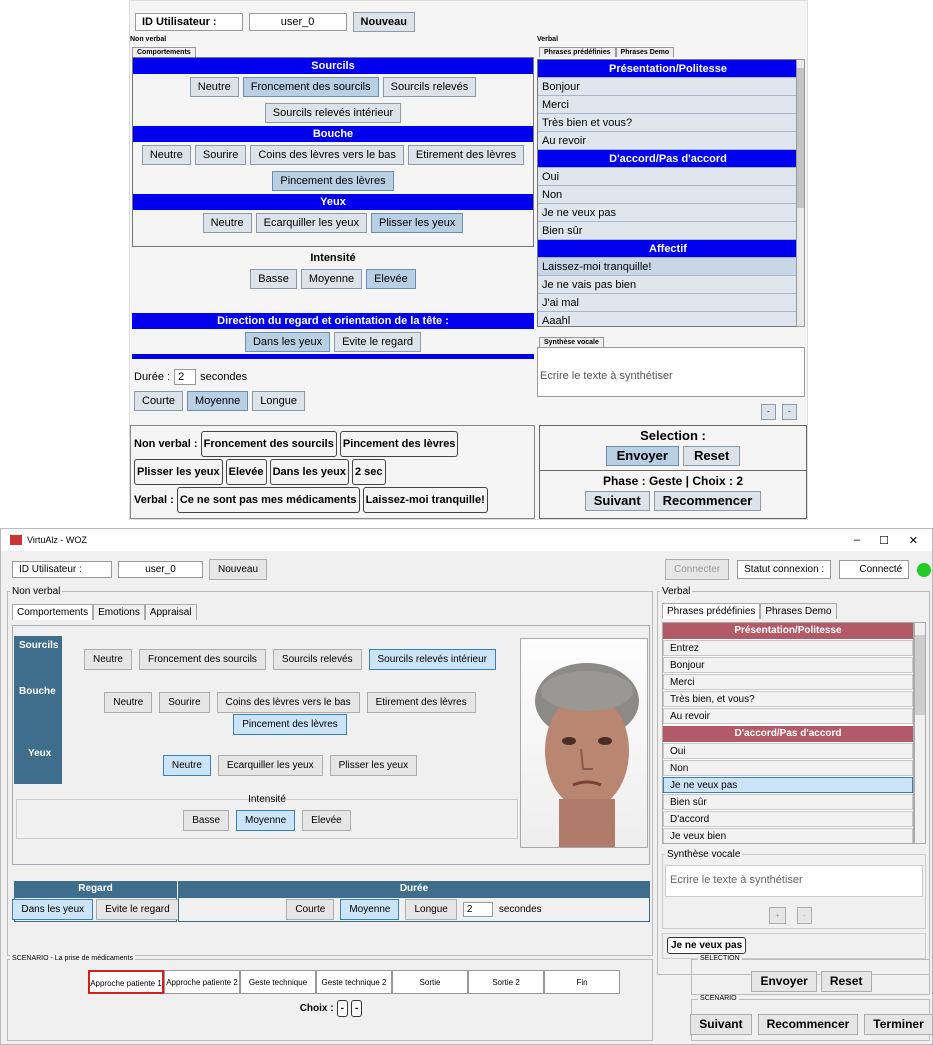 The image size is (933, 1045). What do you see at coordinates (788, 699) in the screenshot?
I see `bottom-phrase-item: Très bien, et vous?` at bounding box center [788, 699].